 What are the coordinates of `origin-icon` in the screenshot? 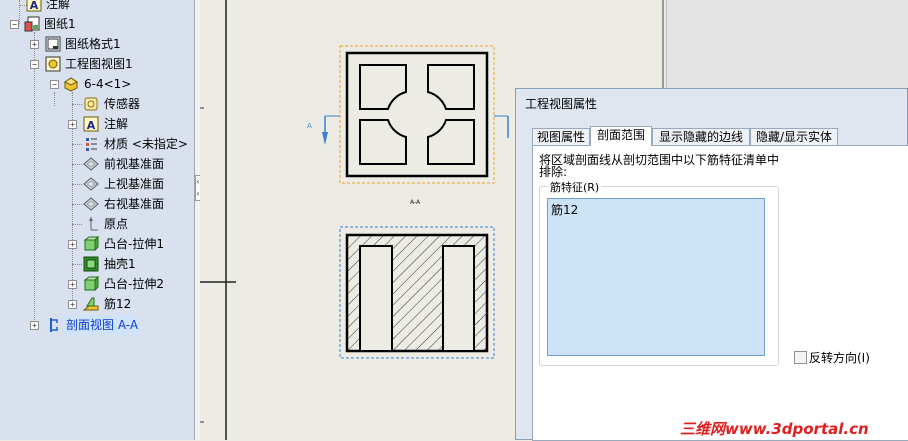 It's located at (93, 224).